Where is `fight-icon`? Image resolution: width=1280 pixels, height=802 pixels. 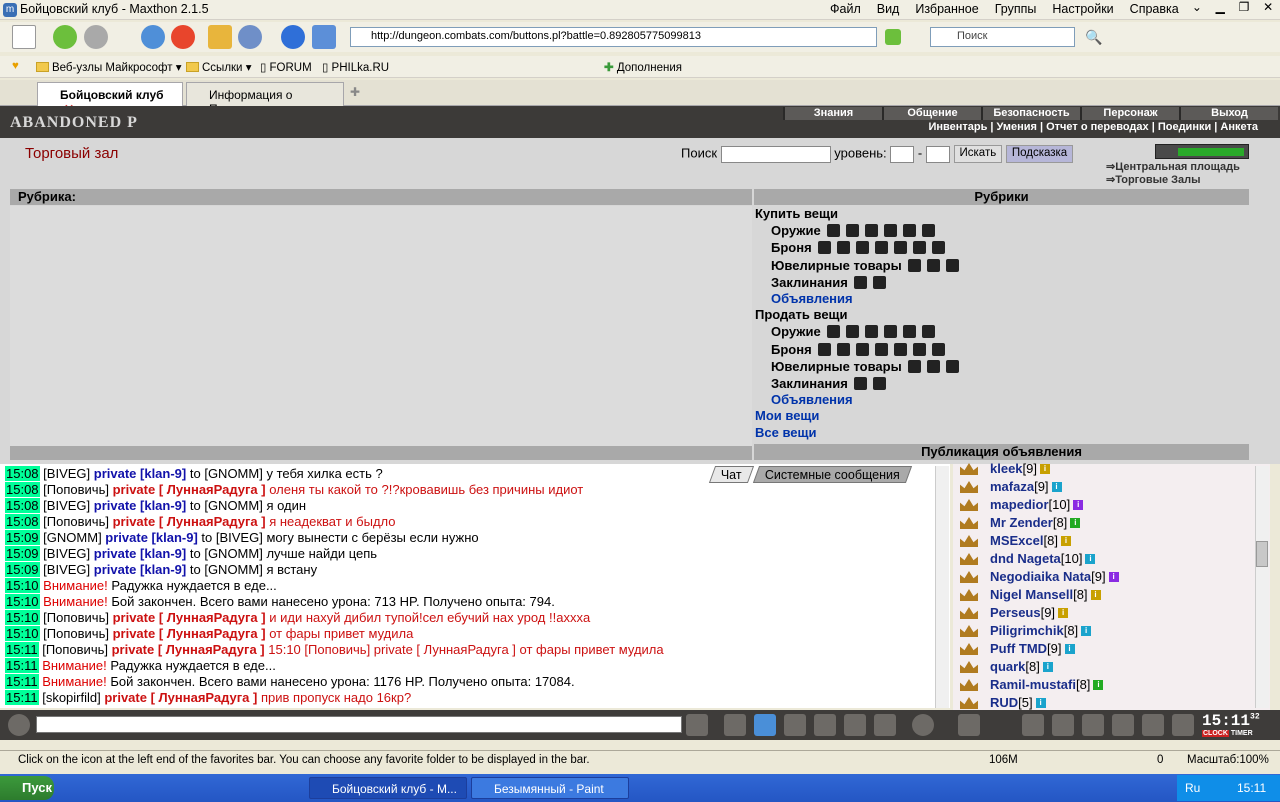
fight-icon is located at coordinates (1093, 725).